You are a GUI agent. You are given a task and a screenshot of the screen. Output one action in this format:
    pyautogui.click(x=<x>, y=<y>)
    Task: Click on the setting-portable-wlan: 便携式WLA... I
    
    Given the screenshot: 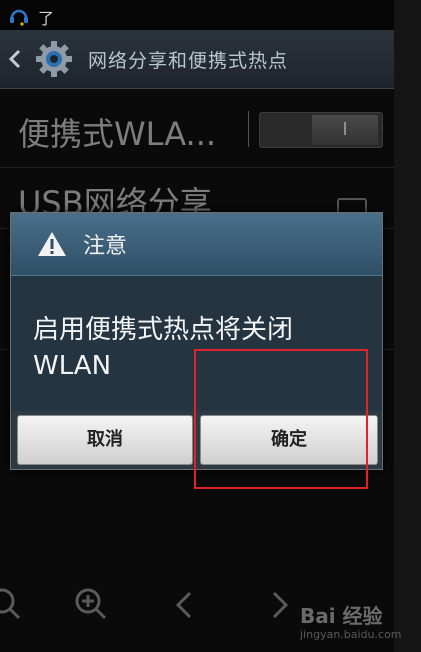 What is the action you would take?
    pyautogui.click(x=197, y=128)
    